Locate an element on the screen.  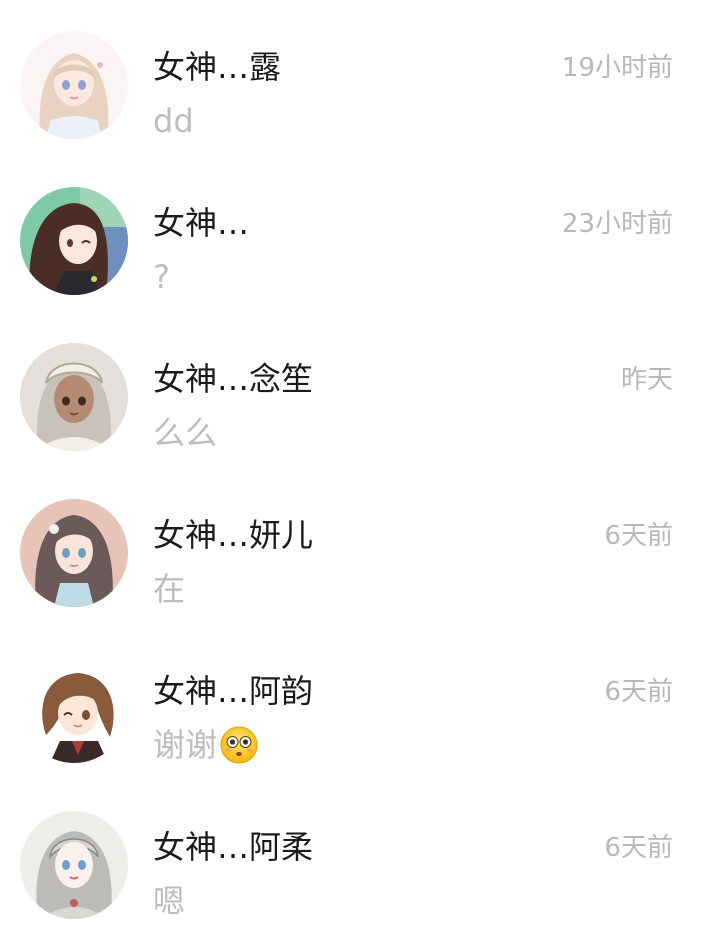
message-preview: 谢谢 is located at coordinates (206, 745).